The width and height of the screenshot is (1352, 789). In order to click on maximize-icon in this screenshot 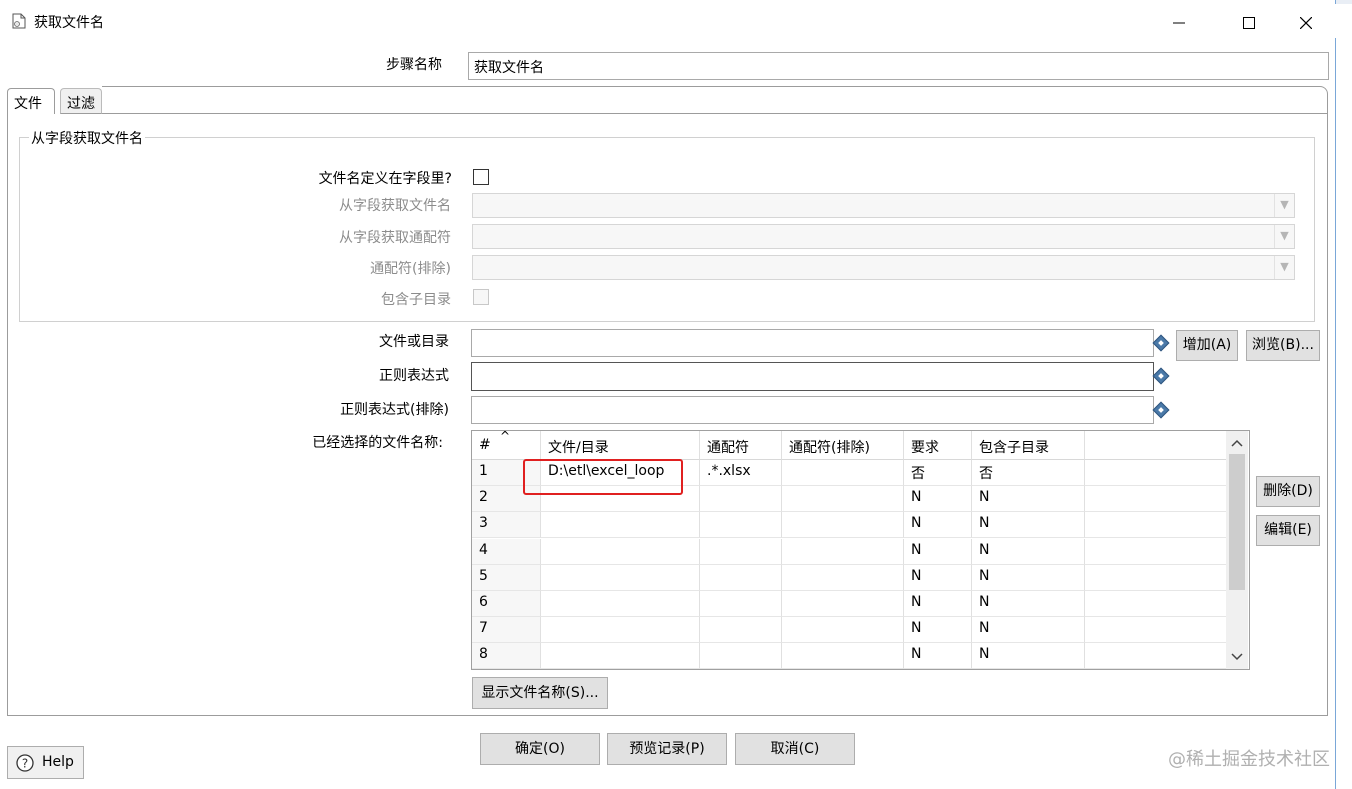, I will do `click(1249, 23)`.